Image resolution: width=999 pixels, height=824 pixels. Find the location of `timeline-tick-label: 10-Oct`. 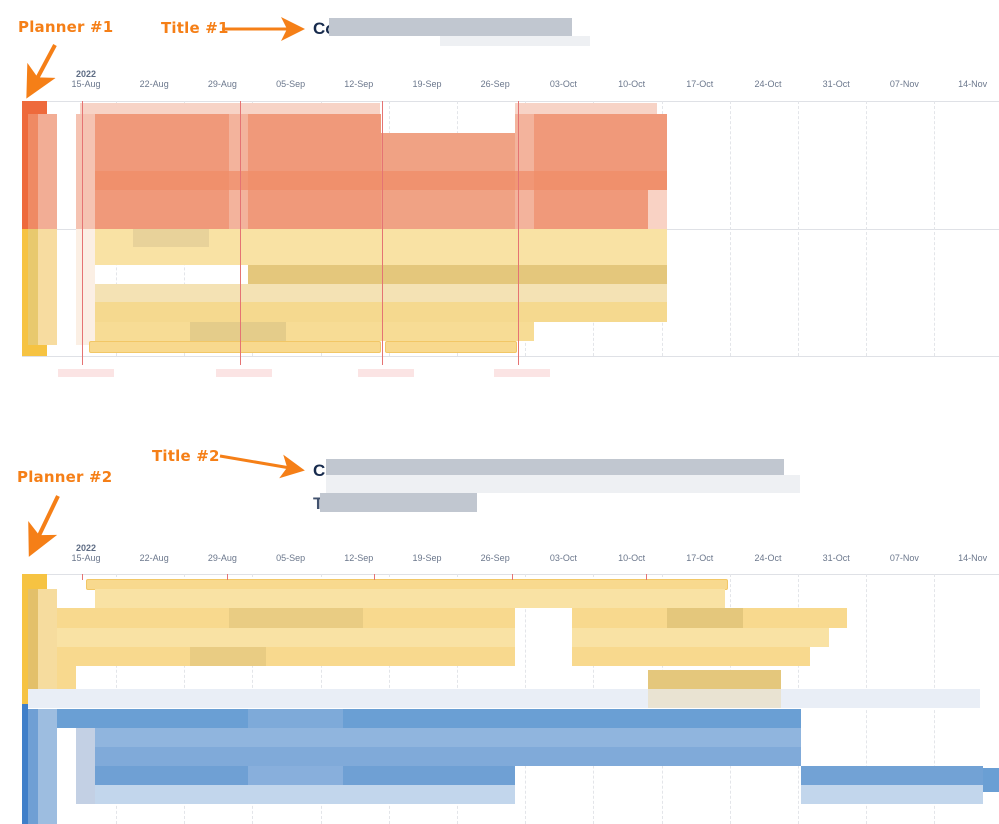

timeline-tick-label: 10-Oct is located at coordinates (632, 558).